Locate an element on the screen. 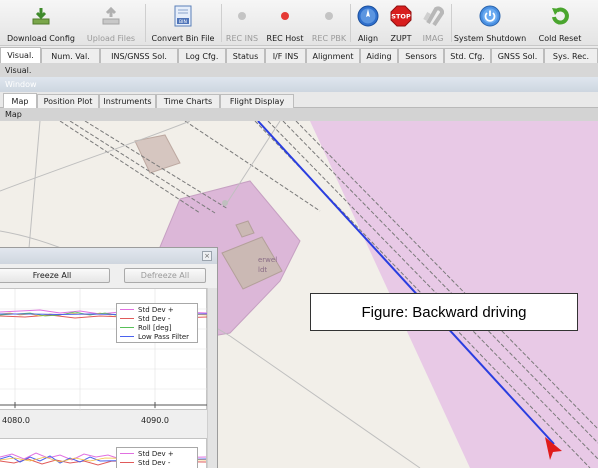 The height and width of the screenshot is (468, 598). zupt-label: ZUPT is located at coordinates (401, 38).